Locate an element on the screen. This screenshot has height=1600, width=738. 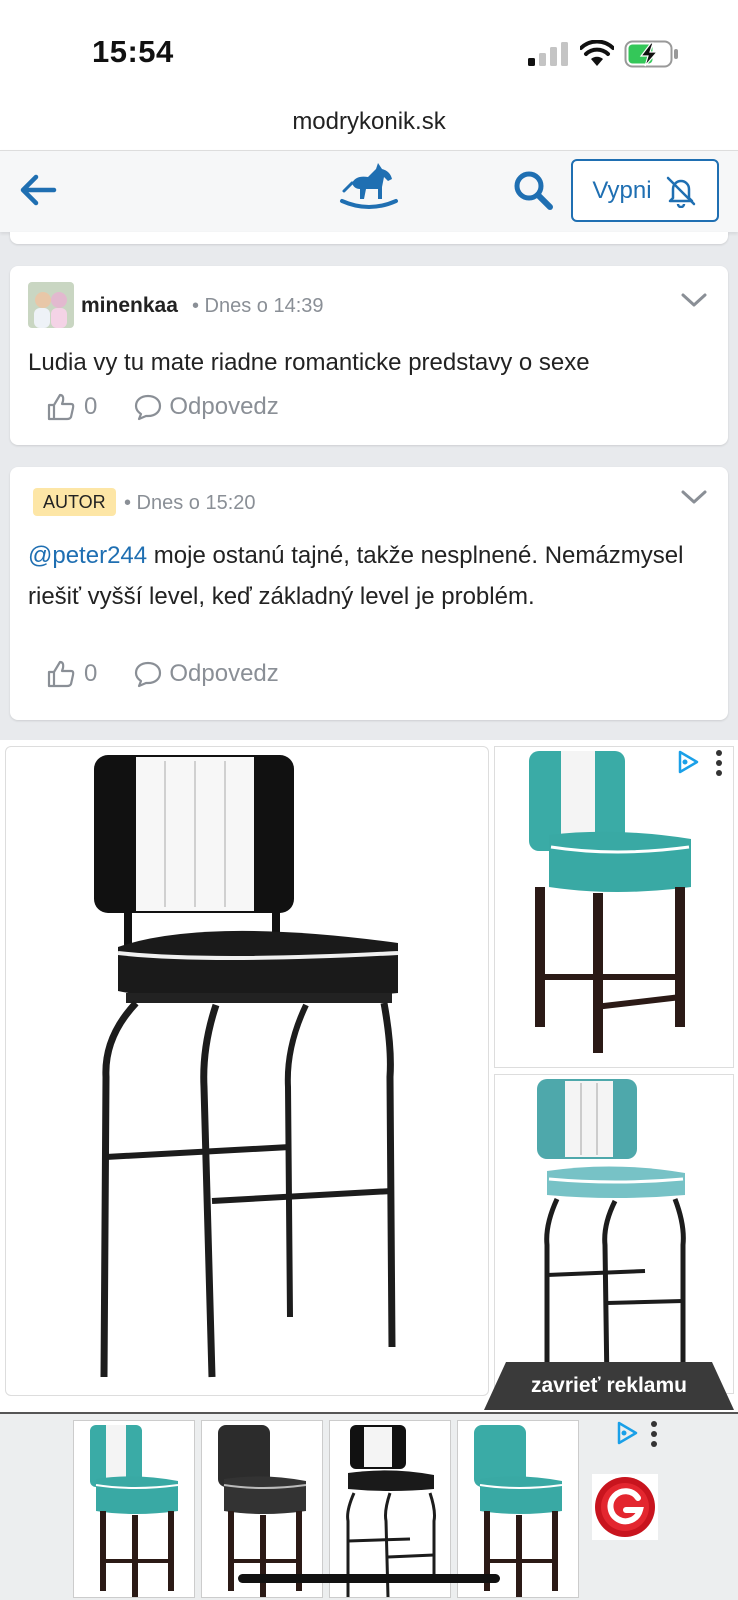
battery-charging-icon is located at coordinates (651, 54).